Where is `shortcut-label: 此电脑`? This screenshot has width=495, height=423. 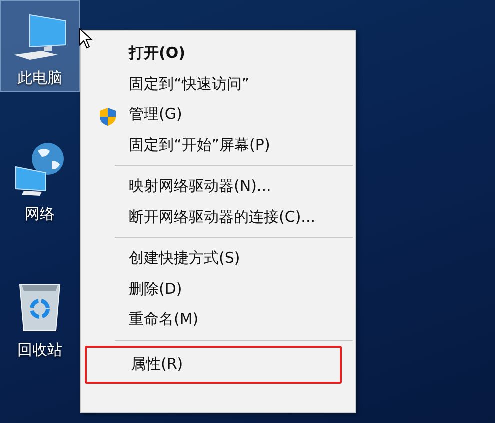 shortcut-label: 此电脑 is located at coordinates (40, 78).